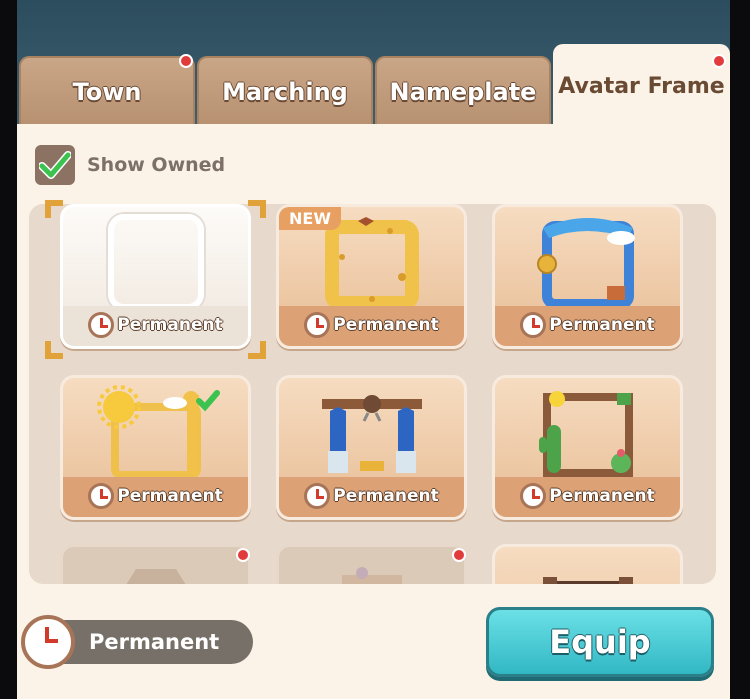  Describe the element at coordinates (310, 218) in the screenshot. I see `new-badge: NEW` at that location.